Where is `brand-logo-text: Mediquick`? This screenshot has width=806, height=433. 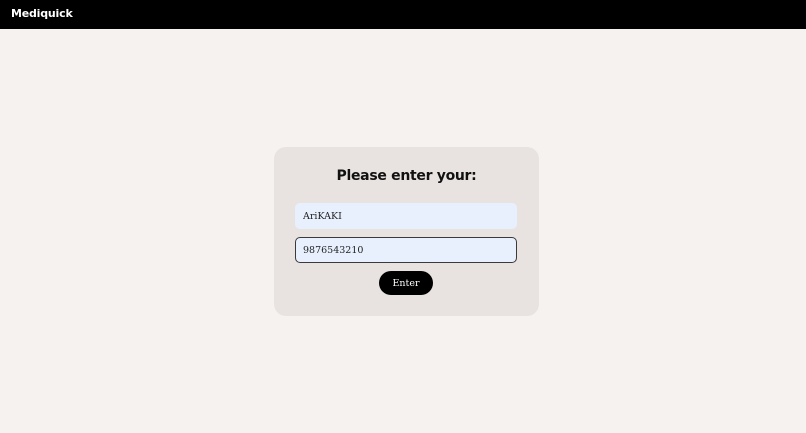 brand-logo-text: Mediquick is located at coordinates (42, 13).